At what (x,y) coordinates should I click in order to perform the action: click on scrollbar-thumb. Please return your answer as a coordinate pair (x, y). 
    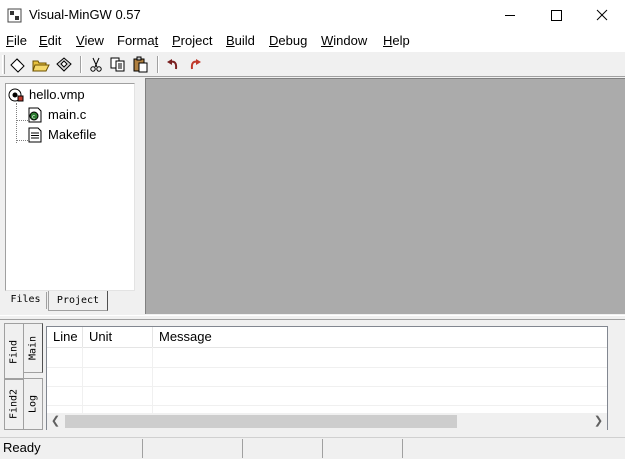
    Looking at the image, I should click on (261, 421).